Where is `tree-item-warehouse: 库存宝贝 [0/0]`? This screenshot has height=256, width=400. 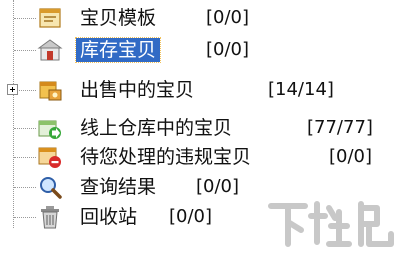 tree-item-warehouse: 库存宝贝 [0/0] is located at coordinates (190, 50).